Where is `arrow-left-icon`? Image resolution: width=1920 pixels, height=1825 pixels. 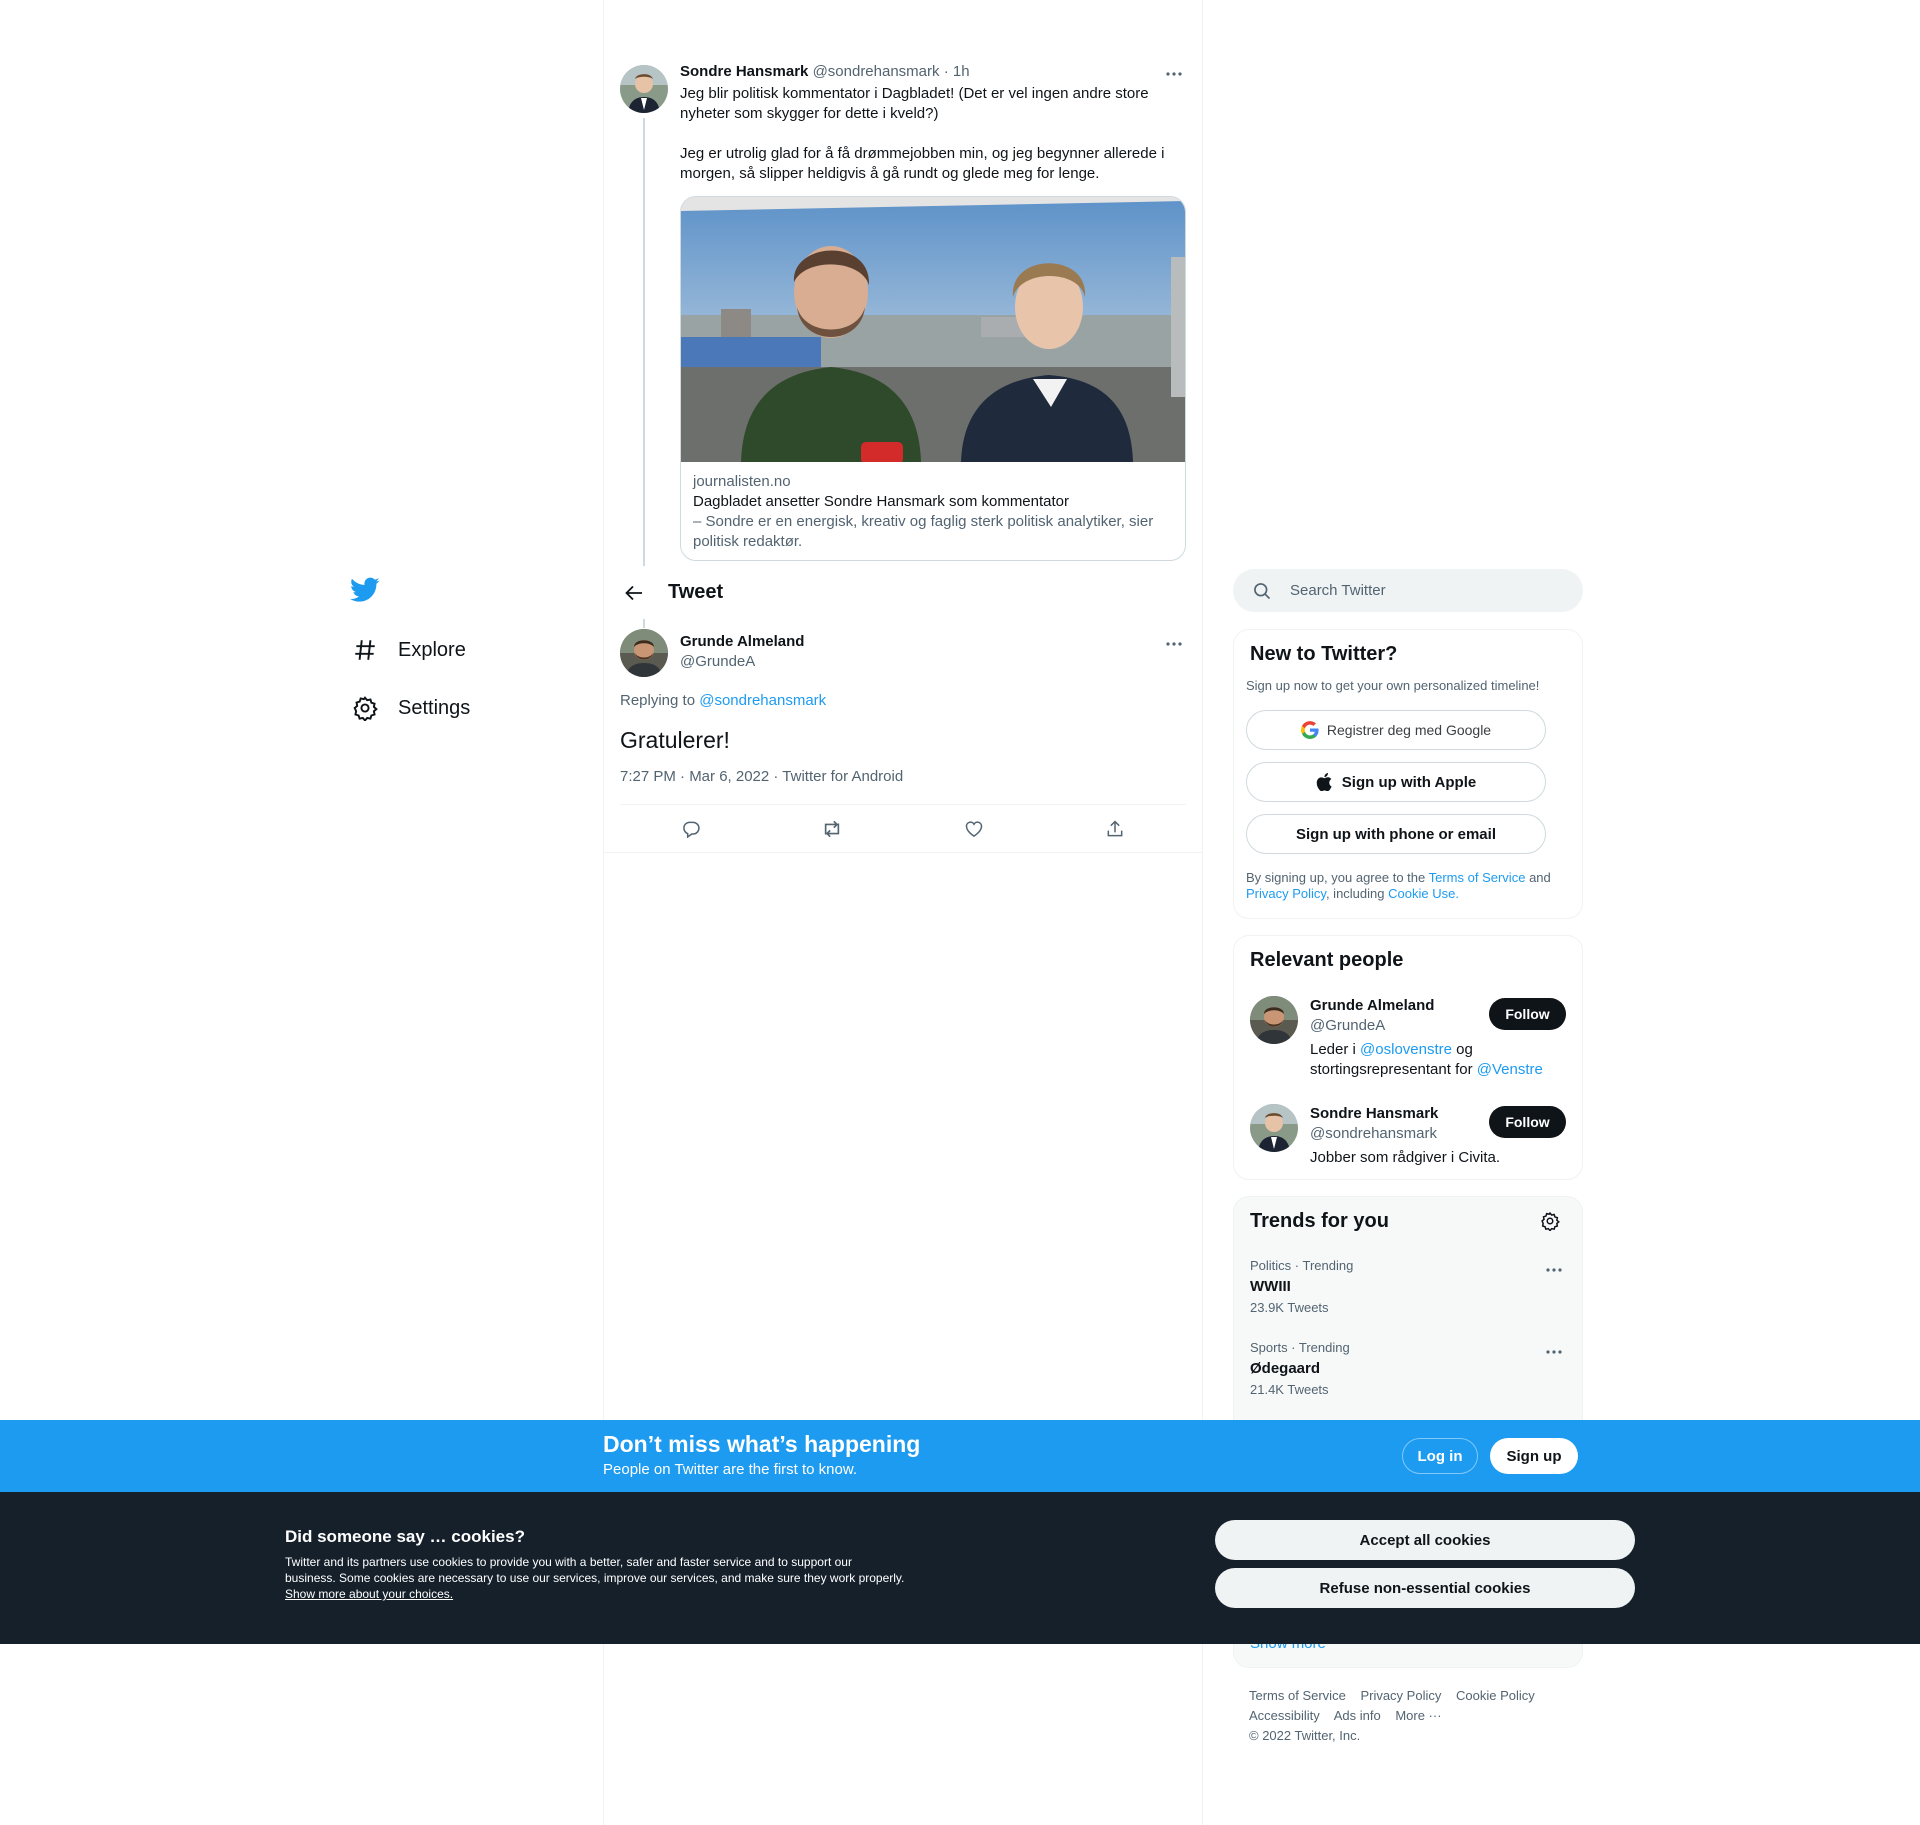
arrow-left-icon is located at coordinates (633, 592).